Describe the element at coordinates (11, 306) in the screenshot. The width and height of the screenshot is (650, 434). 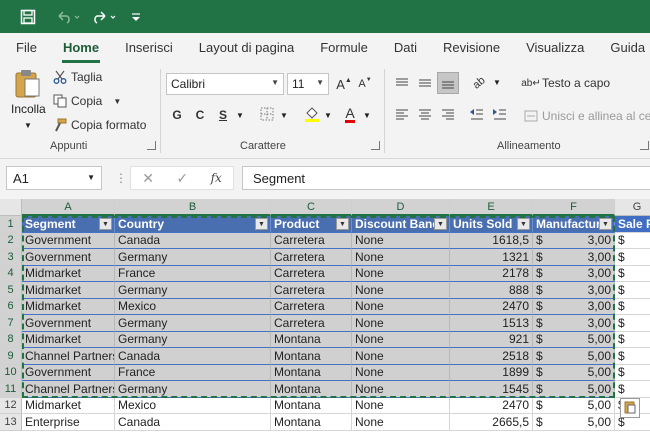
I see `row-header: 6` at that location.